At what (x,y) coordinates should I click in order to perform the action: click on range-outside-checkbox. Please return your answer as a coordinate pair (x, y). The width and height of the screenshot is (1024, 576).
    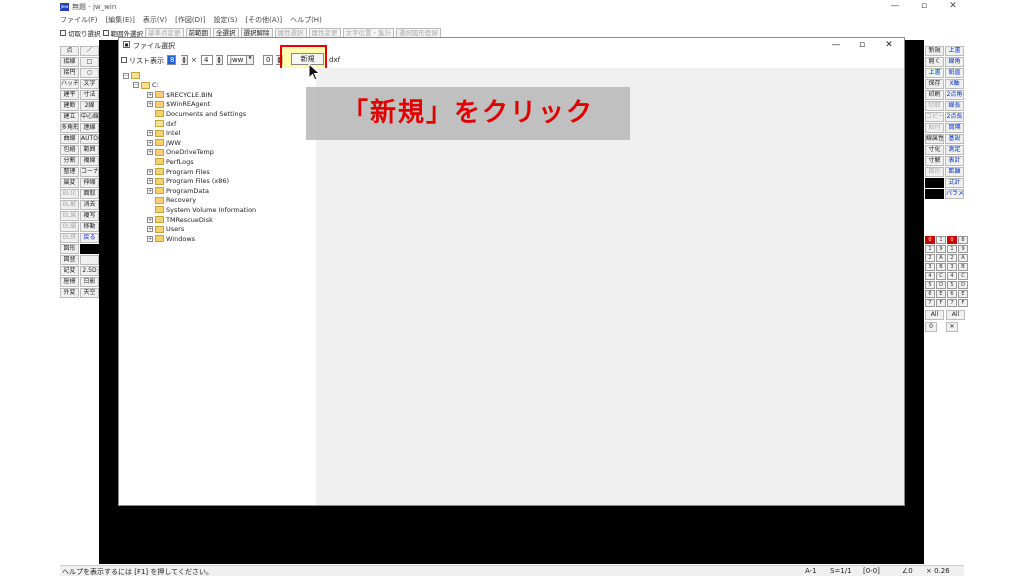
    Looking at the image, I should click on (105, 33).